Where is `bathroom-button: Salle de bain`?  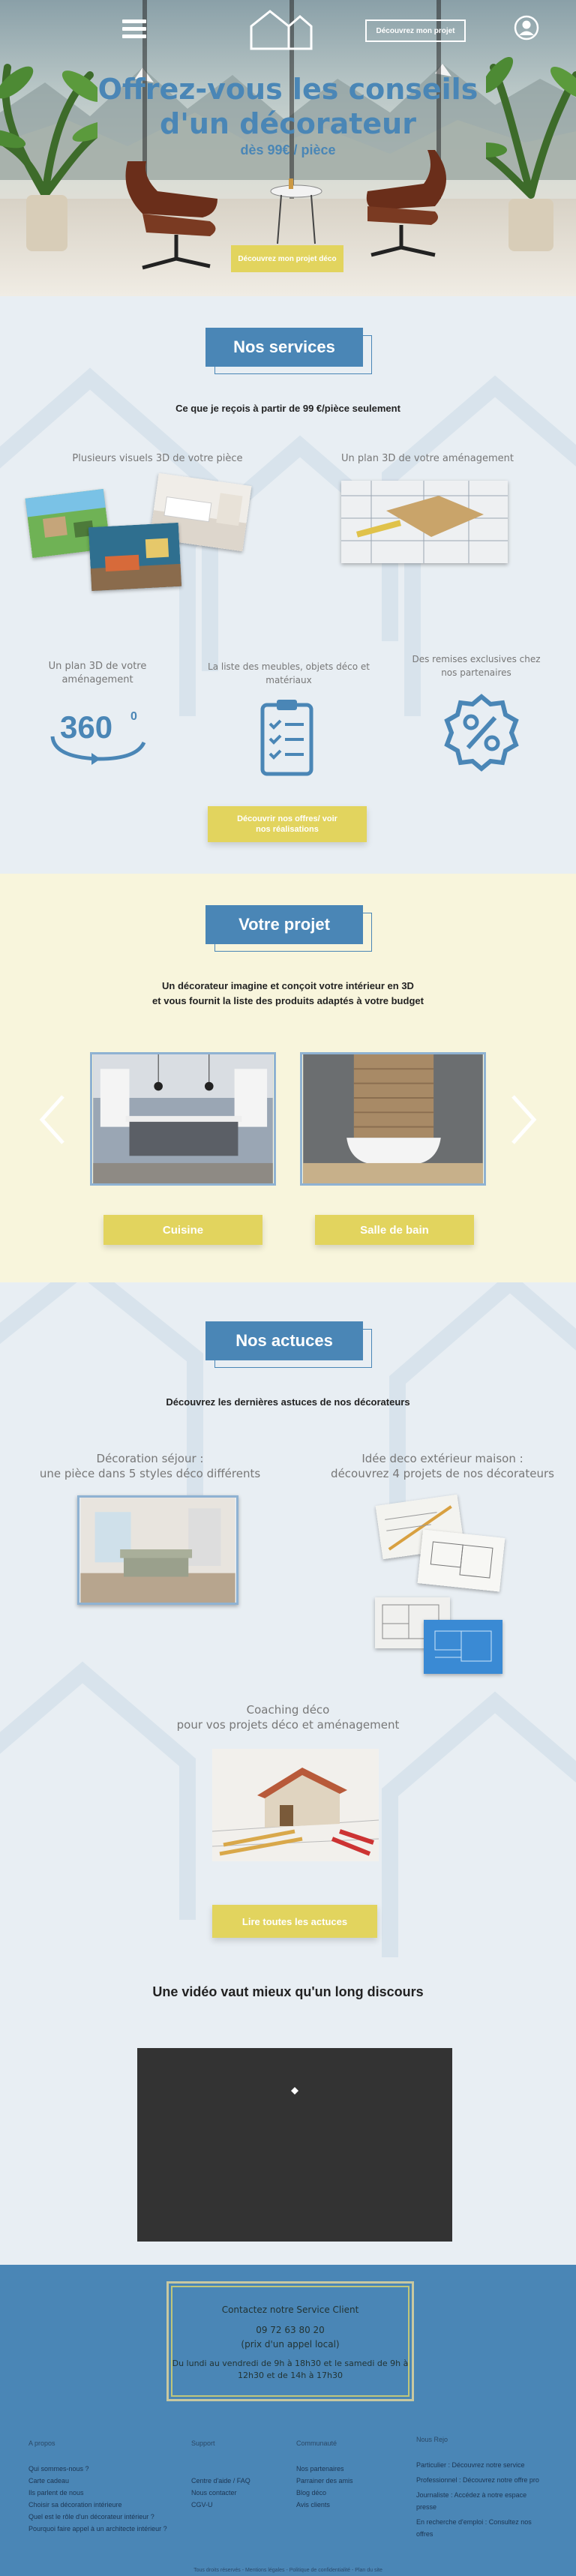
bathroom-button: Salle de bain is located at coordinates (394, 1230).